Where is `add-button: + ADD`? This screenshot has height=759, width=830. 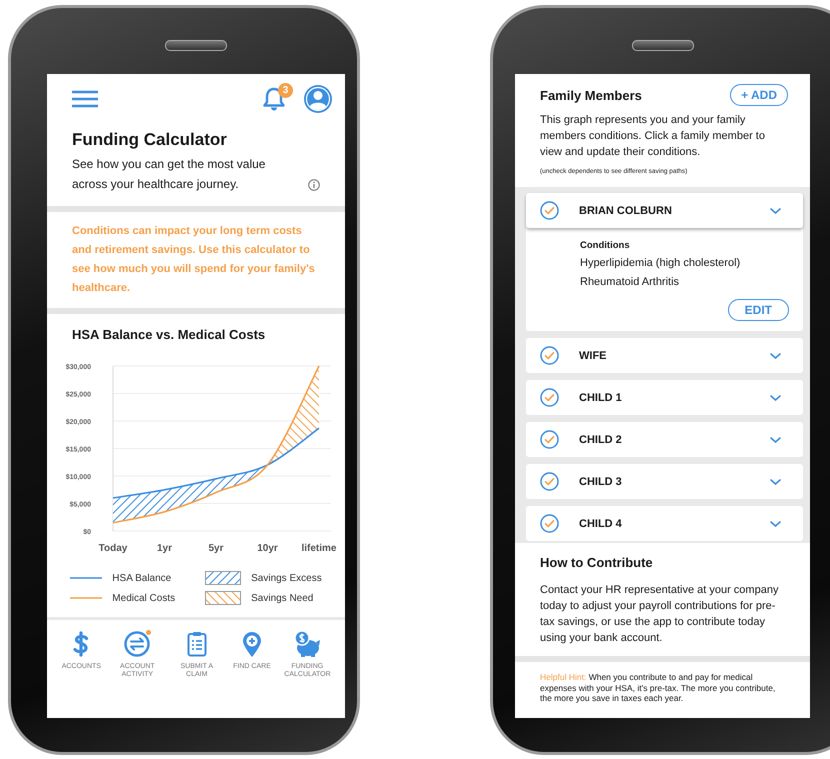
add-button: + ADD is located at coordinates (759, 95).